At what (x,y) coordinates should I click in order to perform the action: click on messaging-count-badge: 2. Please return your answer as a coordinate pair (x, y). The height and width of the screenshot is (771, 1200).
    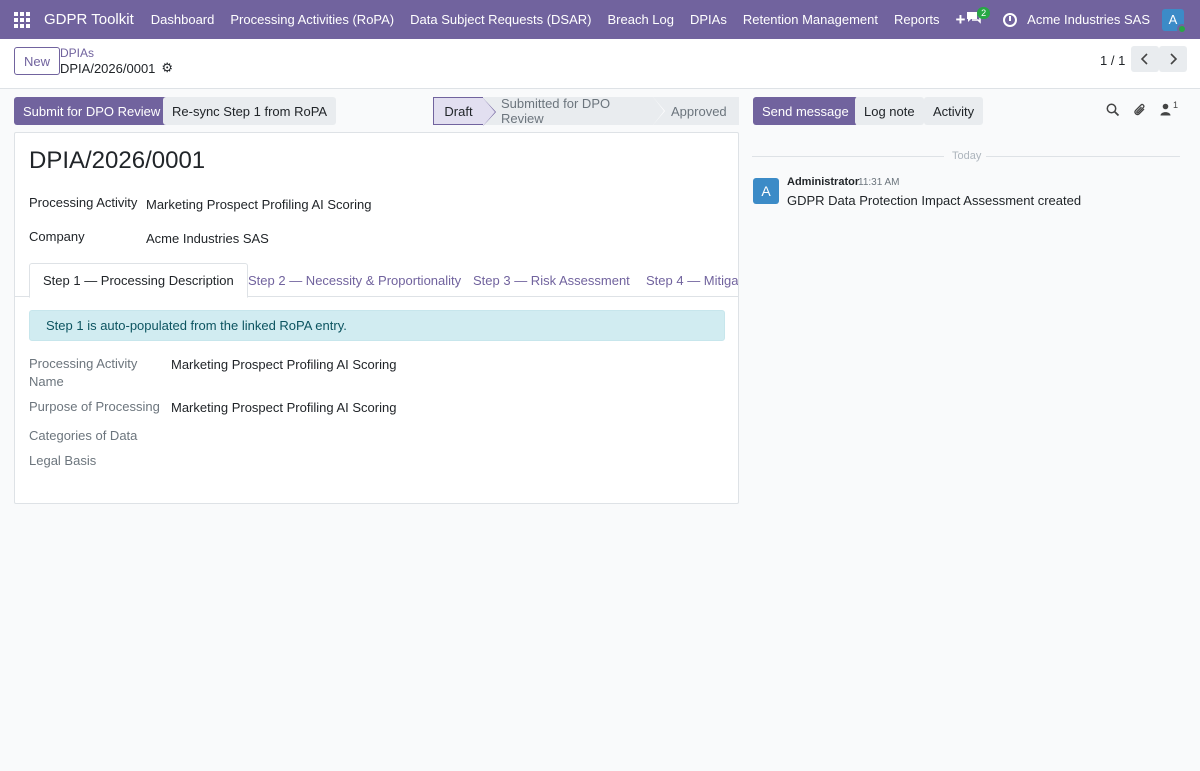
    Looking at the image, I should click on (984, 12).